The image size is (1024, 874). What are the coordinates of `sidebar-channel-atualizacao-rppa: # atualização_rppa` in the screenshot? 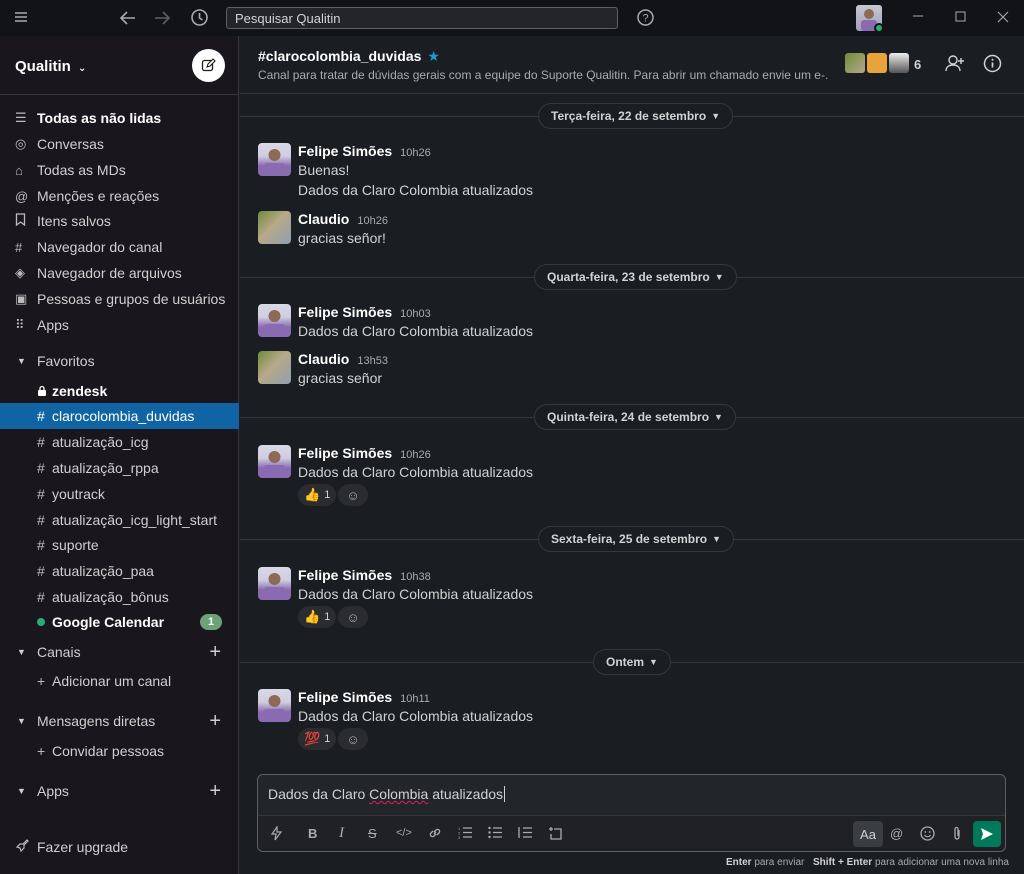 It's located at (119, 468).